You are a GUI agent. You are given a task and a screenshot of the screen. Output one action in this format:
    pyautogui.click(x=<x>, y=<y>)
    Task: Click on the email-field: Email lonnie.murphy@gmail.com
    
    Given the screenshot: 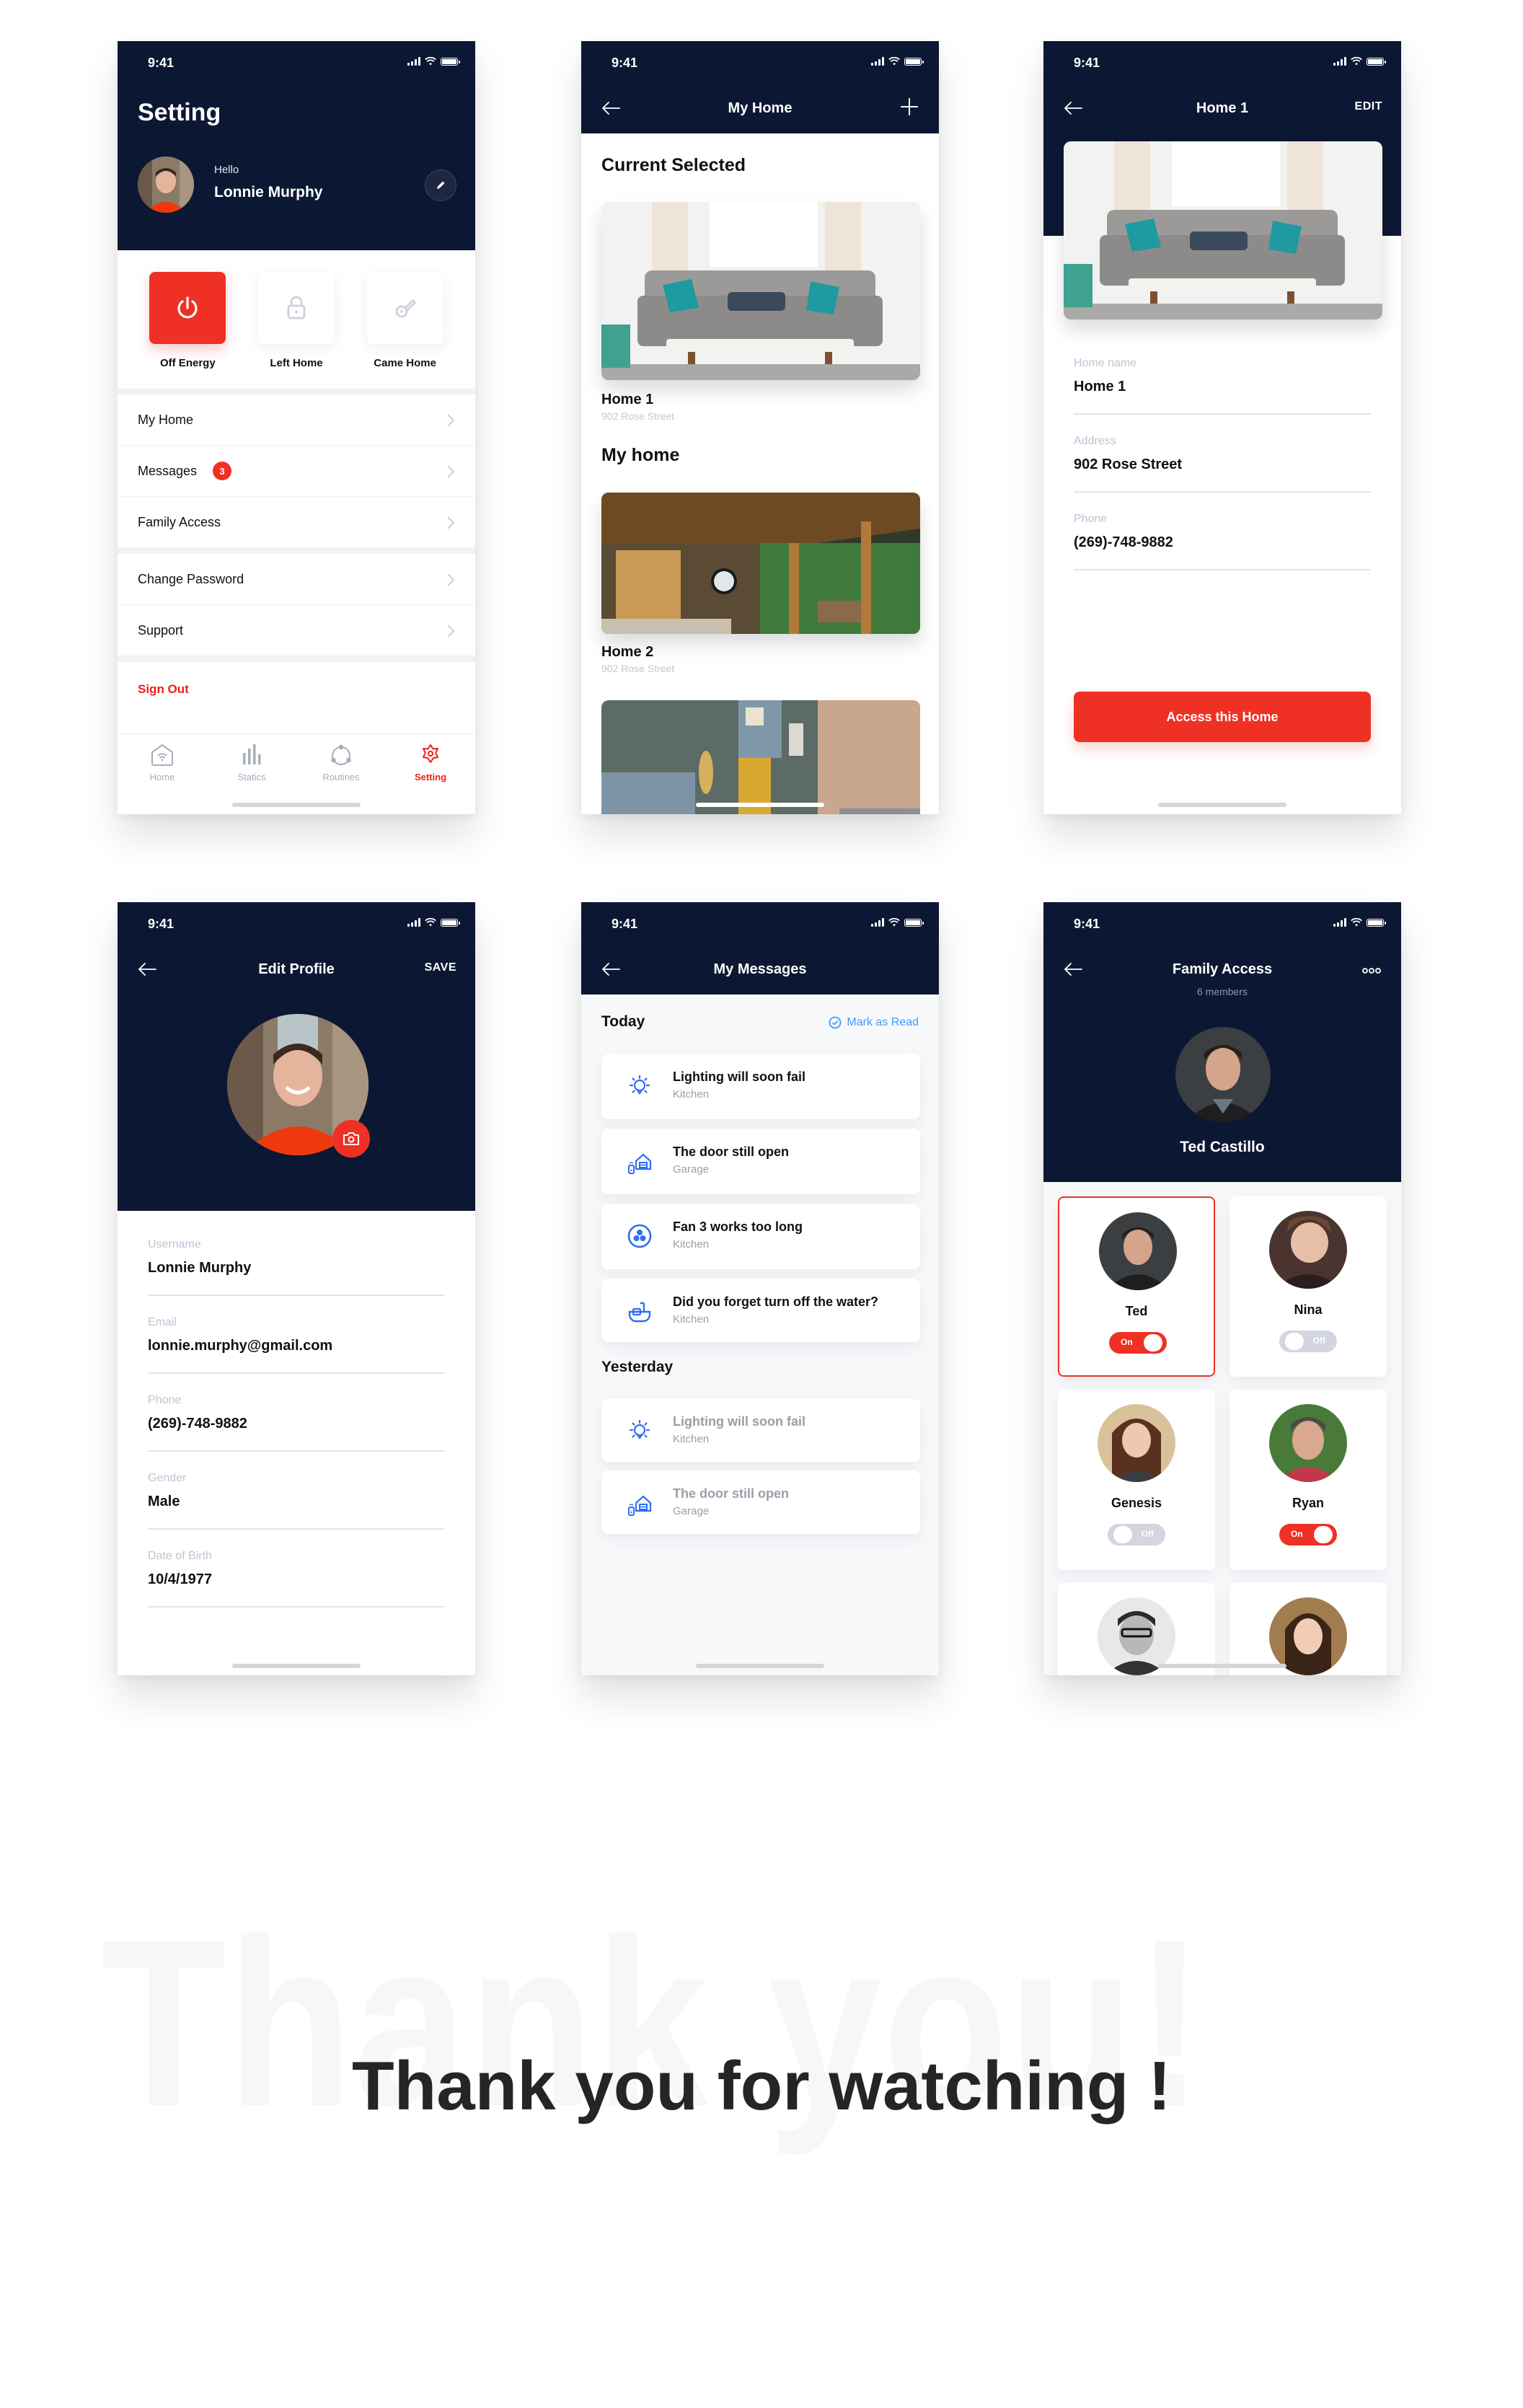 What is the action you would take?
    pyautogui.click(x=296, y=1342)
    